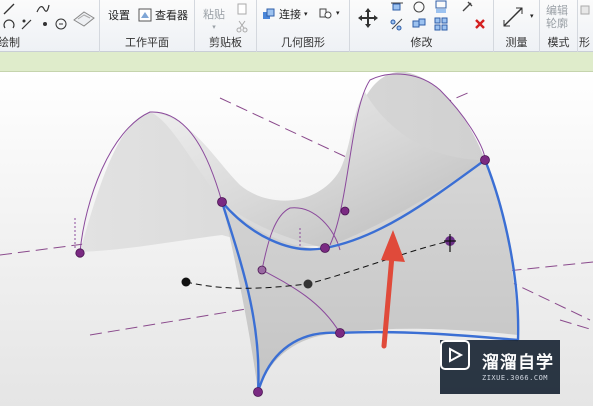 This screenshot has height=406, width=593. Describe the element at coordinates (27, 24) in the screenshot. I see `draw-point-icon` at that location.